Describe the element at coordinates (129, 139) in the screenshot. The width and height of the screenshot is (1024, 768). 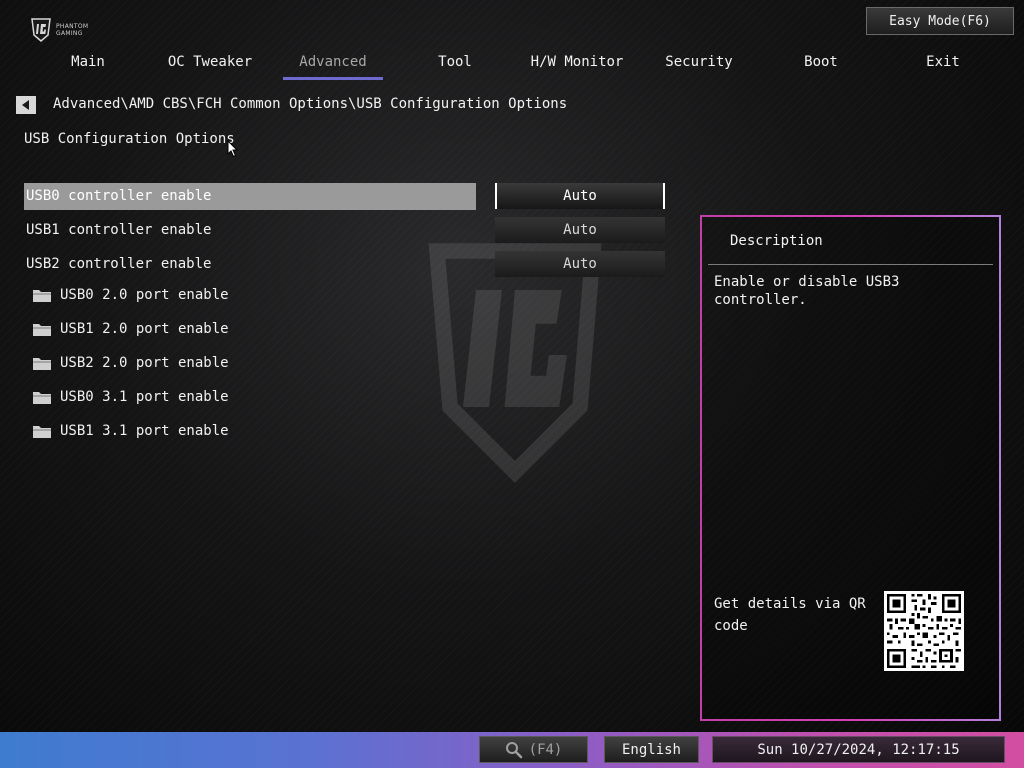
I see `page-title: USB Configuration Options` at that location.